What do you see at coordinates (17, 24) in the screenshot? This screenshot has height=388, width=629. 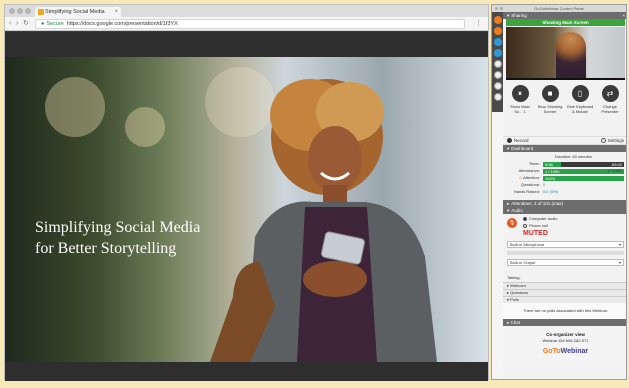 I see `forward-icon: ›` at bounding box center [17, 24].